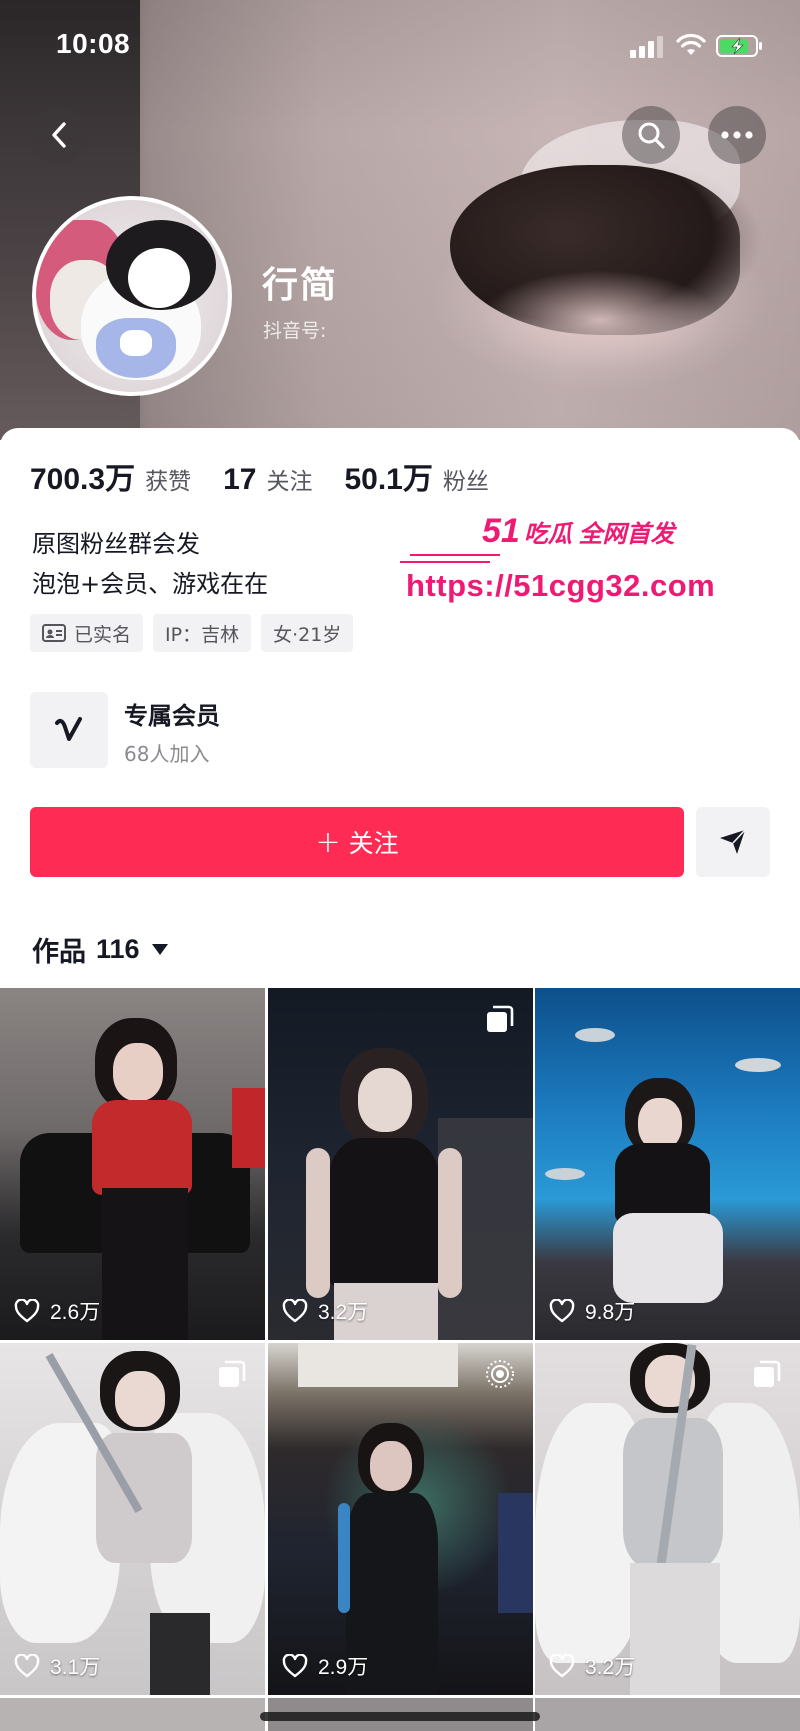 The image size is (800, 1731). I want to click on stat-following: 17 关注, so click(267, 479).